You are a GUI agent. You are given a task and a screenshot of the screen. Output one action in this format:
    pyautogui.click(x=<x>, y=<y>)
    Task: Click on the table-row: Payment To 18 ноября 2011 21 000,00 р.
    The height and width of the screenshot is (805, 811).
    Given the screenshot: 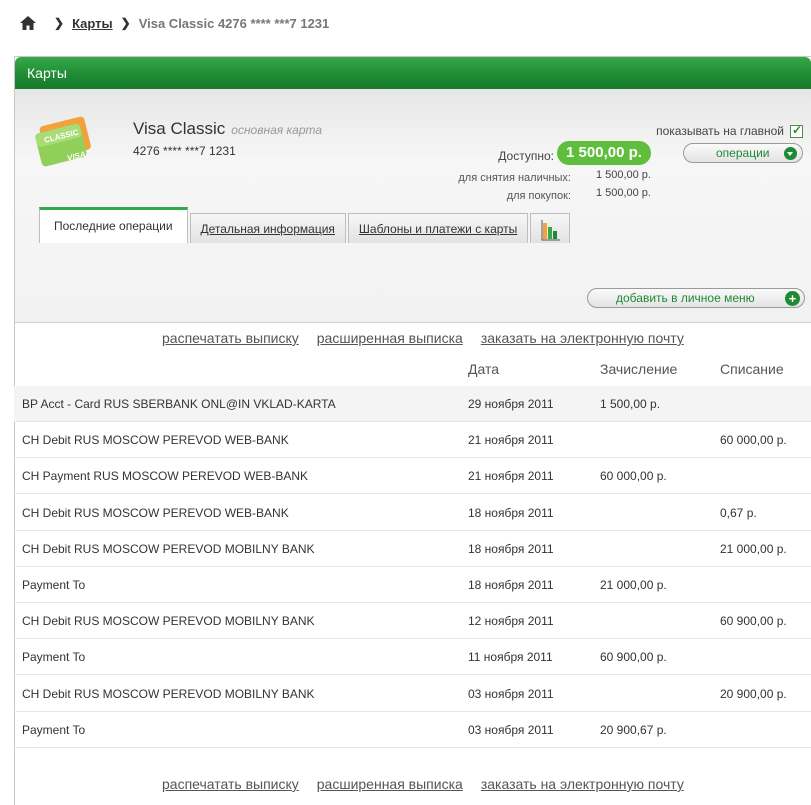 What is the action you would take?
    pyautogui.click(x=412, y=585)
    